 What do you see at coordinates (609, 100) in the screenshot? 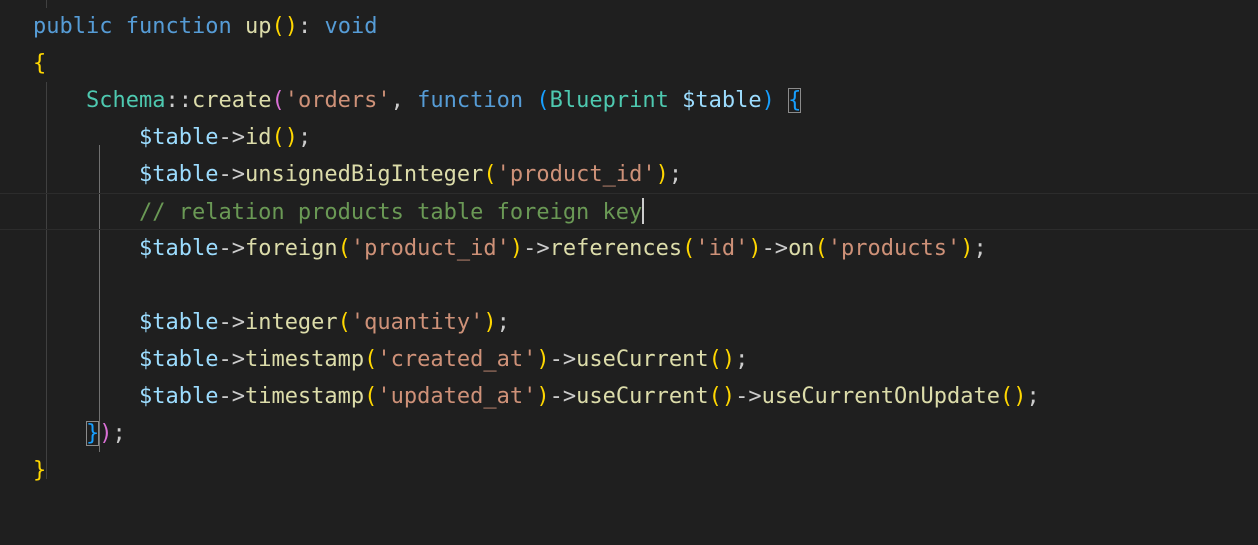
I see `code-token: Blueprint` at bounding box center [609, 100].